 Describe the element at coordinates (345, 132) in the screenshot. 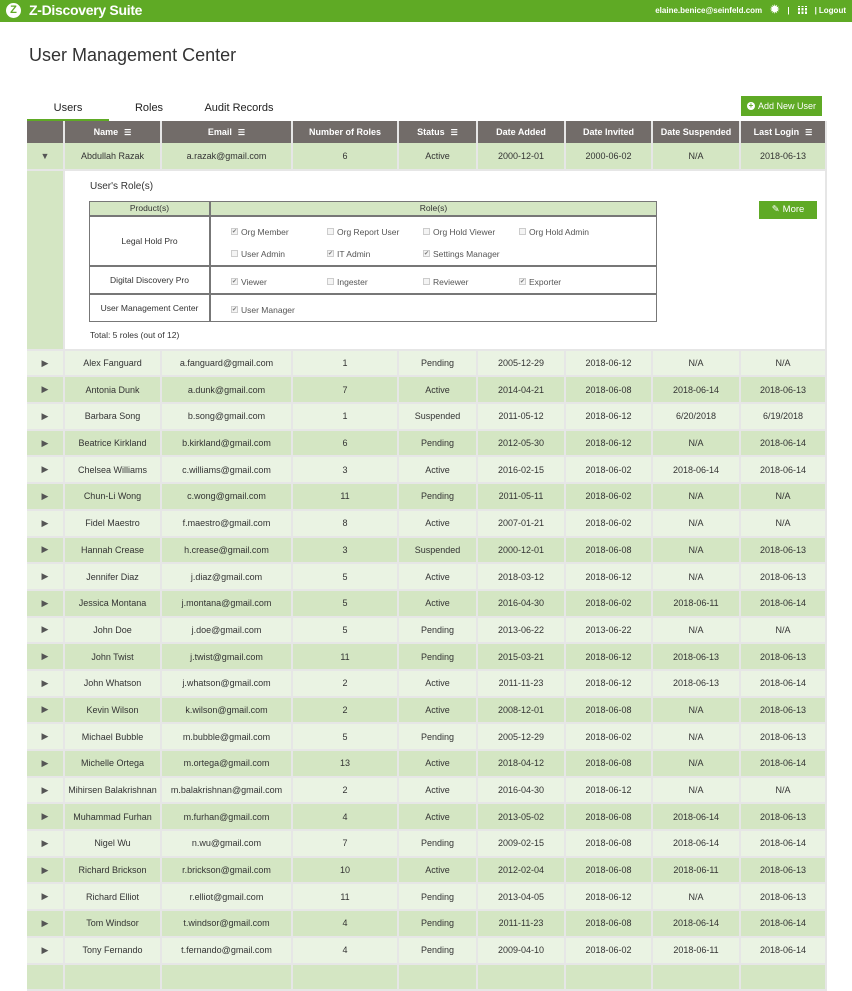

I see `column-header-number-of-roles: Number of Roles` at that location.